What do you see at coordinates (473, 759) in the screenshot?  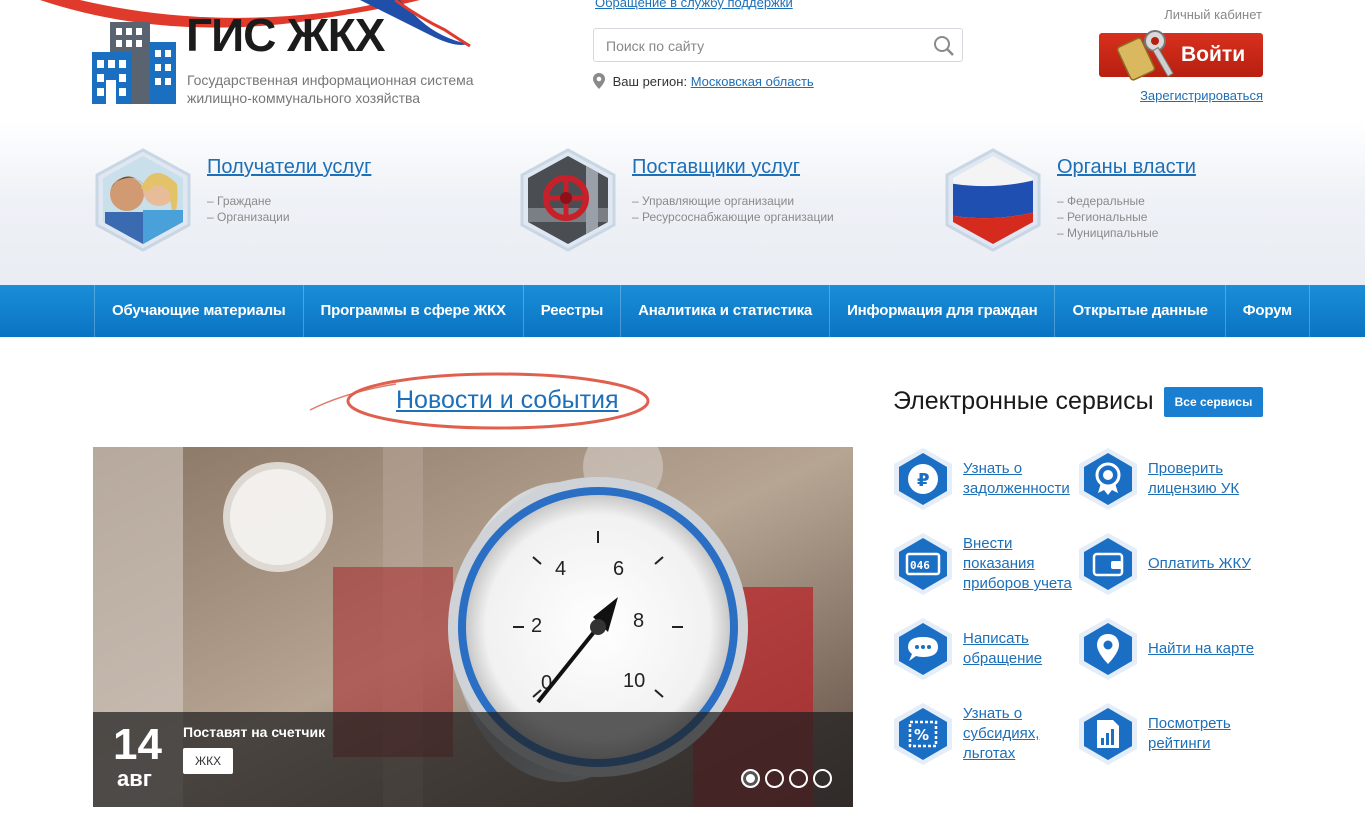 I see `slide-caption: 14 авг Поставят на счетчик ЖКХ` at bounding box center [473, 759].